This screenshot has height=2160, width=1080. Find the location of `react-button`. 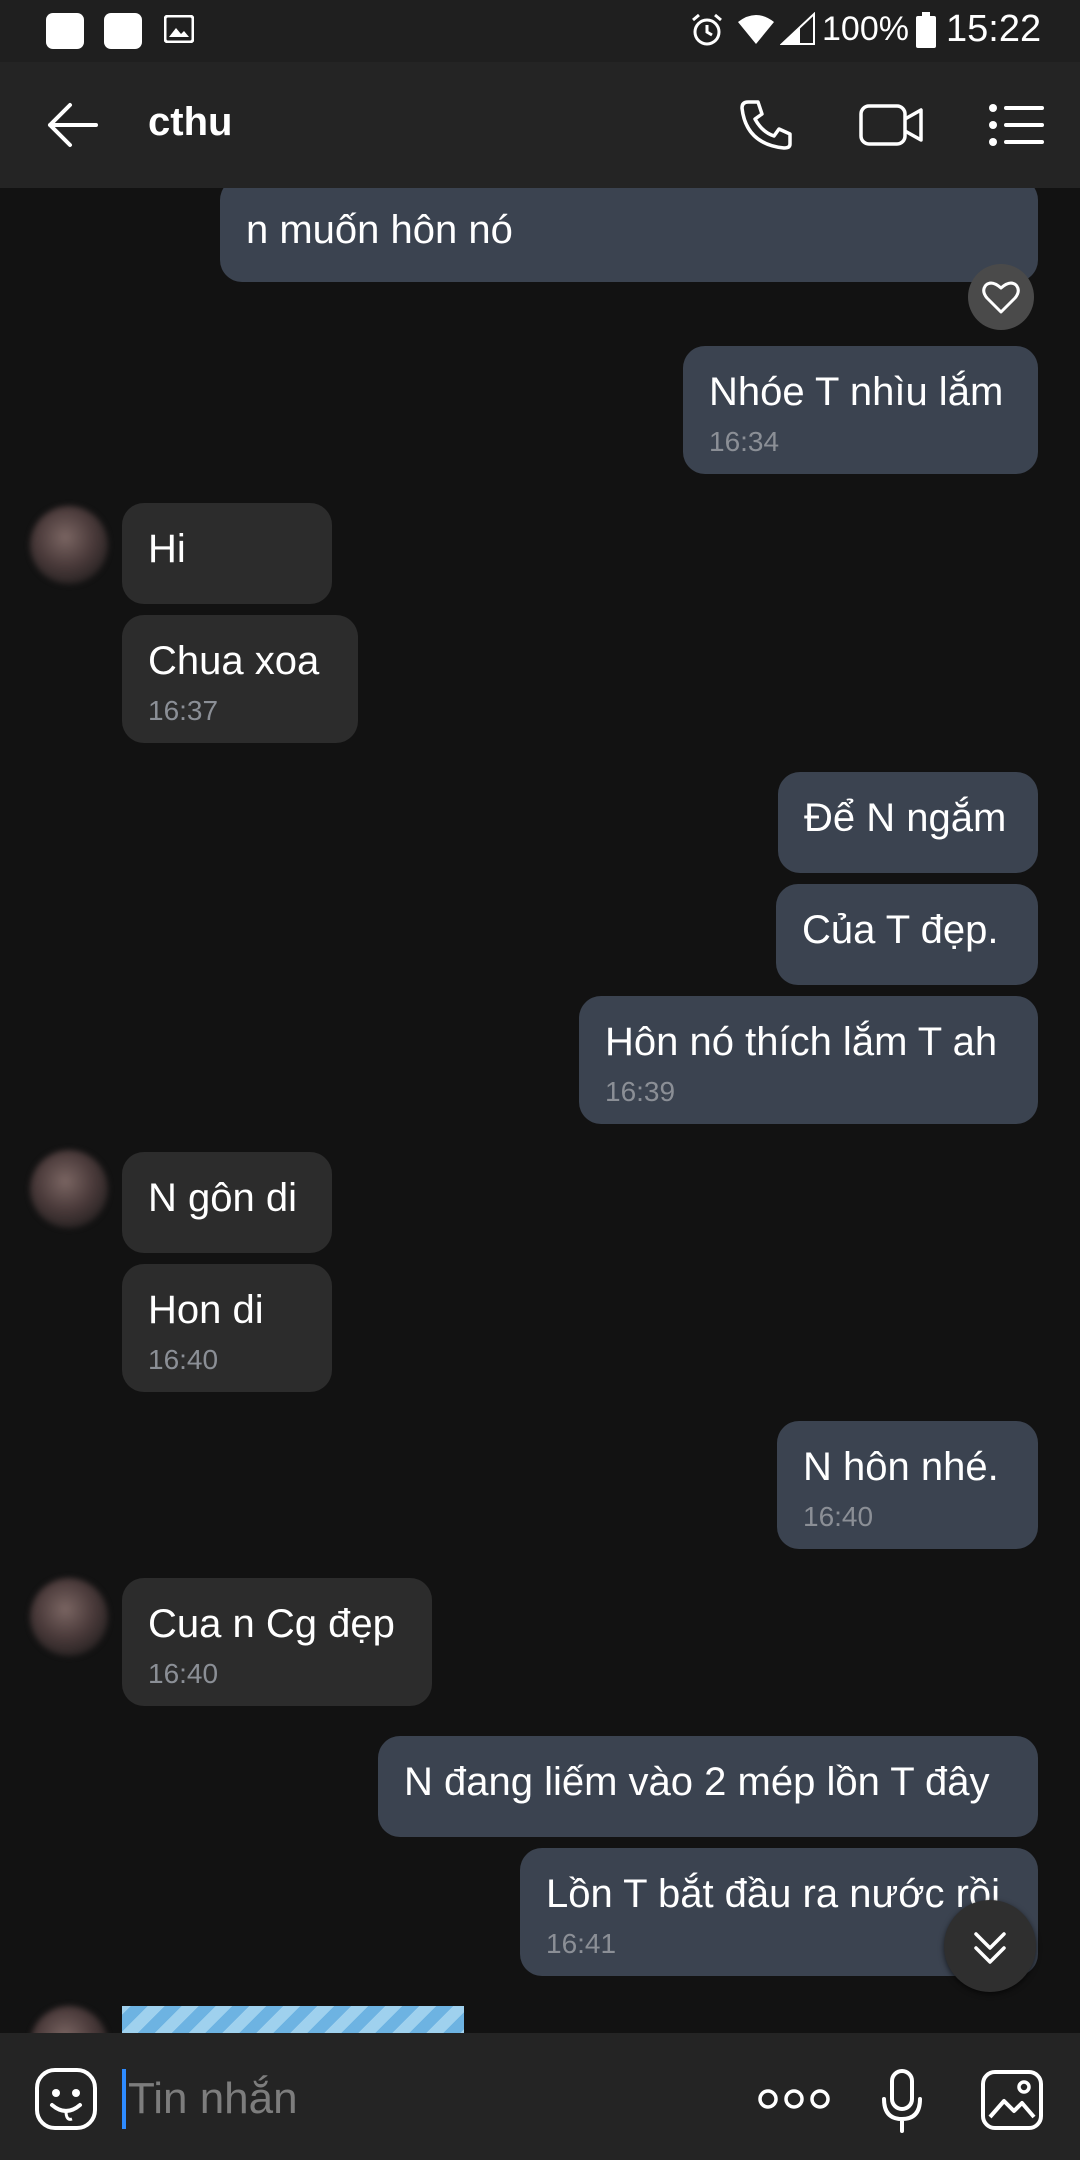

react-button is located at coordinates (1001, 297).